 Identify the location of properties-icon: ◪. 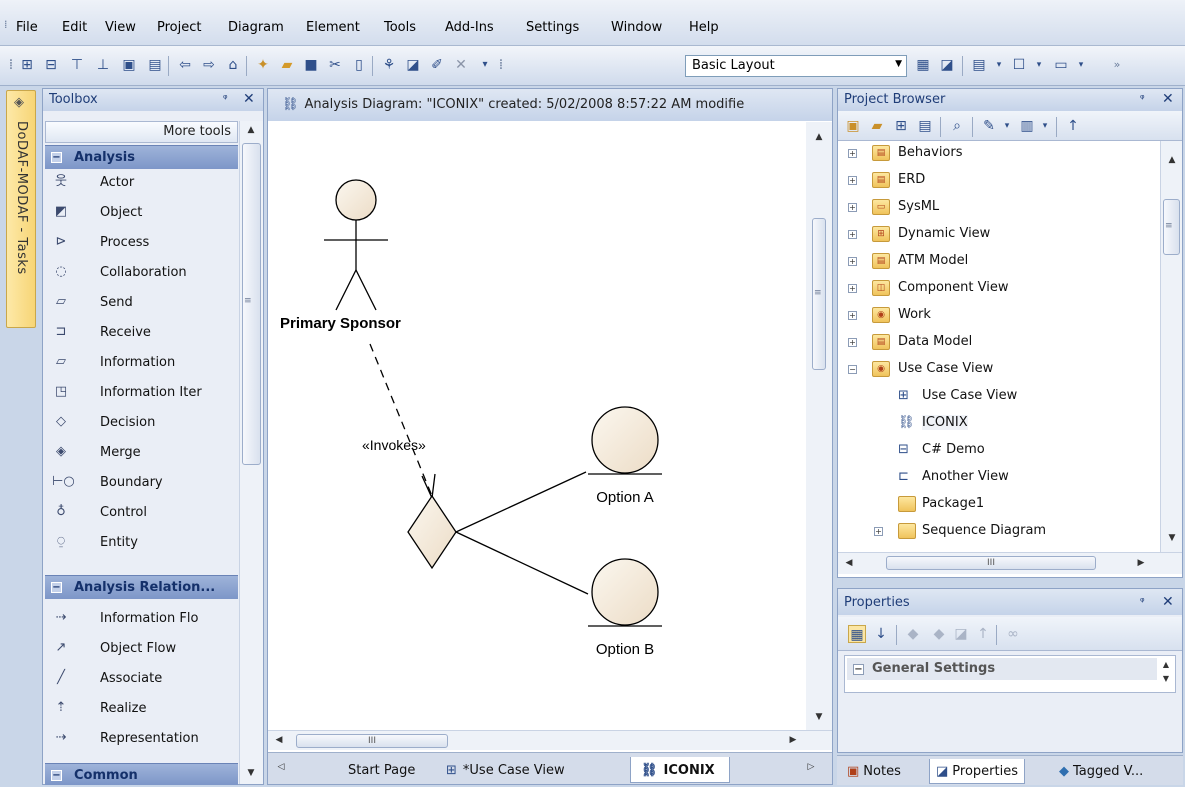
(413, 65).